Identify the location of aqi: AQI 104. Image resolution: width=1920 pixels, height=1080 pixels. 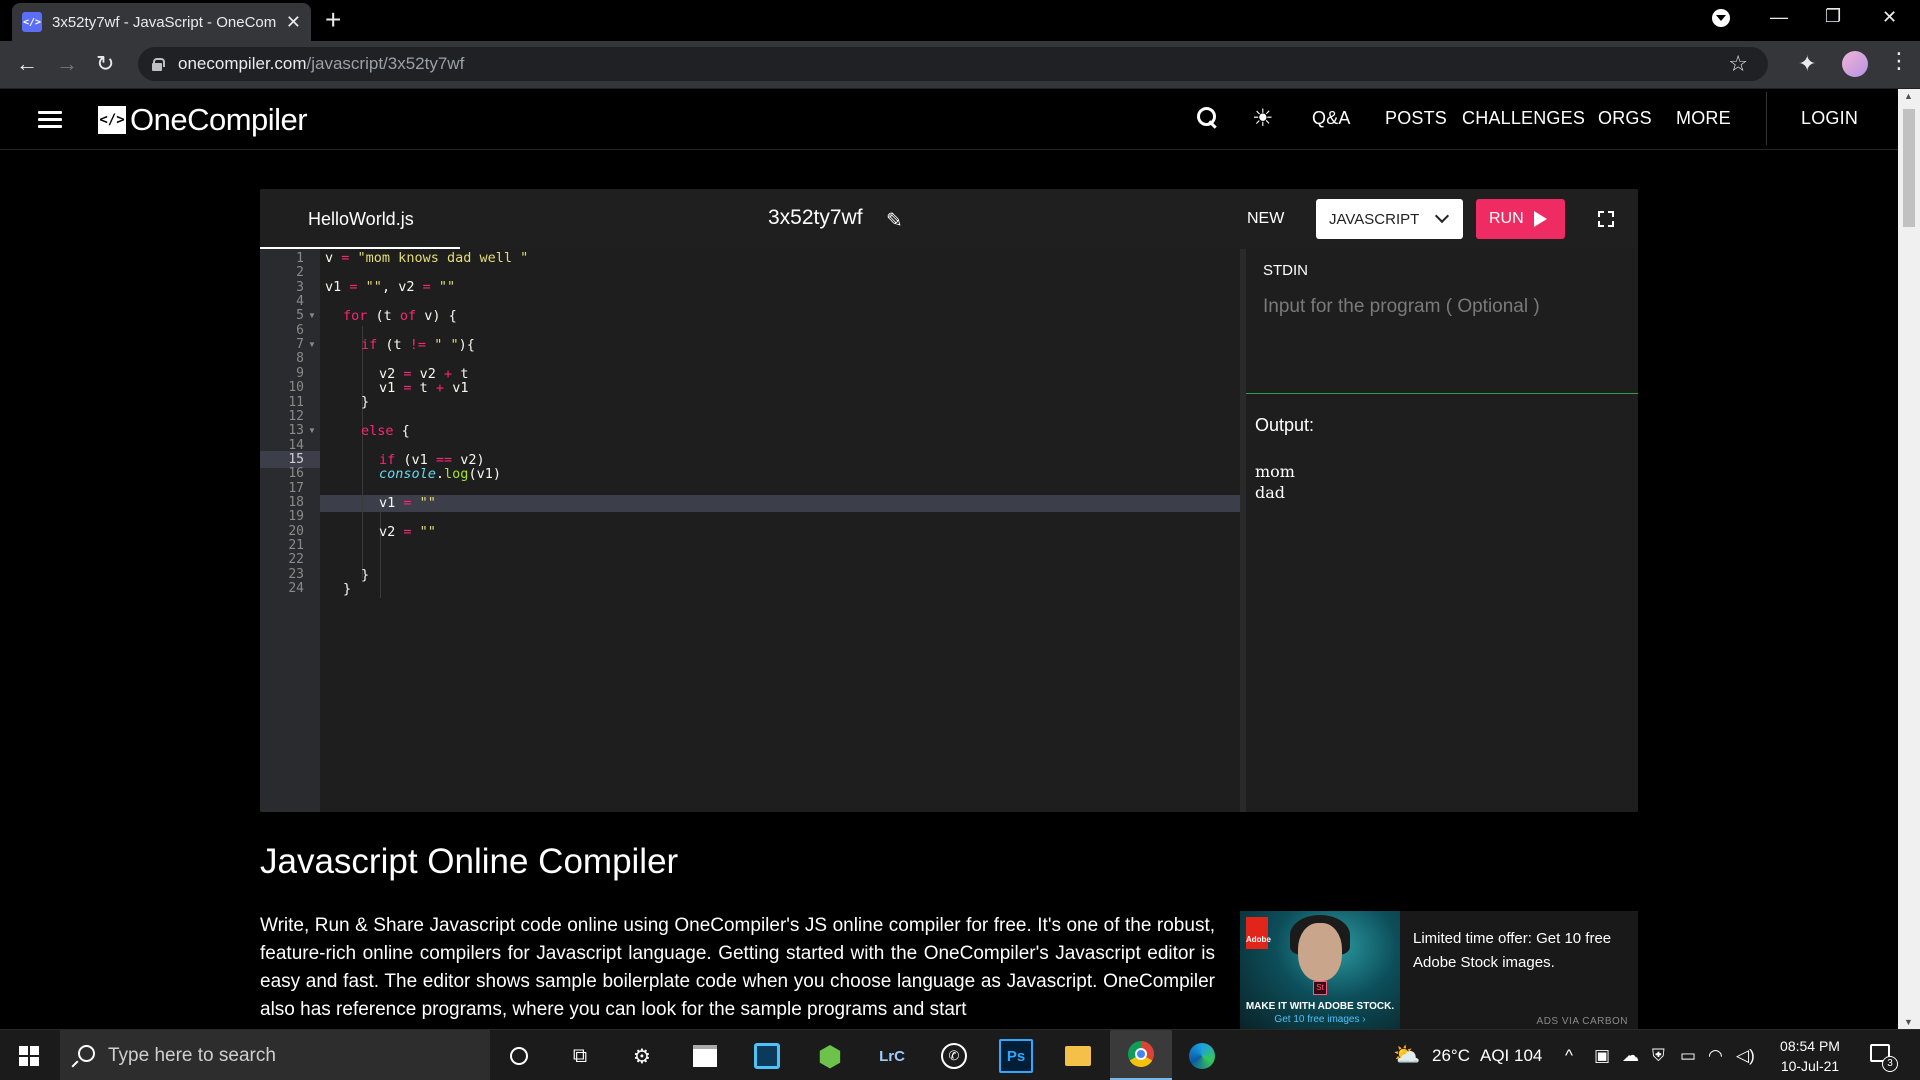
(1511, 1056).